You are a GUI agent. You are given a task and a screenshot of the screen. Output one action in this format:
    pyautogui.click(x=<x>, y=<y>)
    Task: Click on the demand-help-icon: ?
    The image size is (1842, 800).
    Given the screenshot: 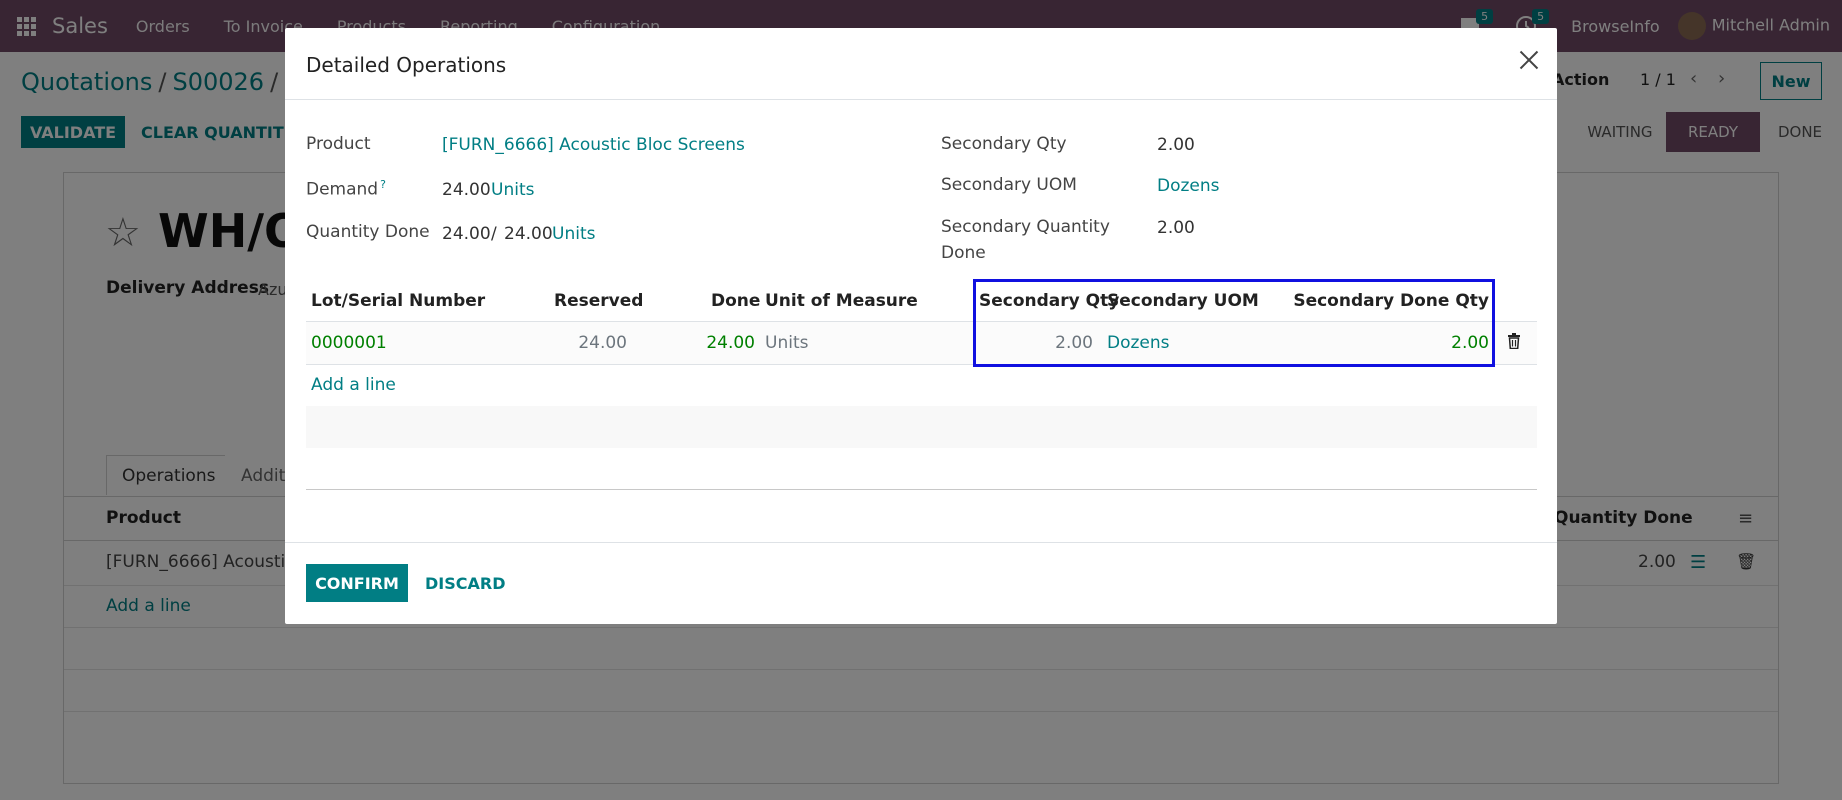 What is the action you would take?
    pyautogui.click(x=383, y=184)
    